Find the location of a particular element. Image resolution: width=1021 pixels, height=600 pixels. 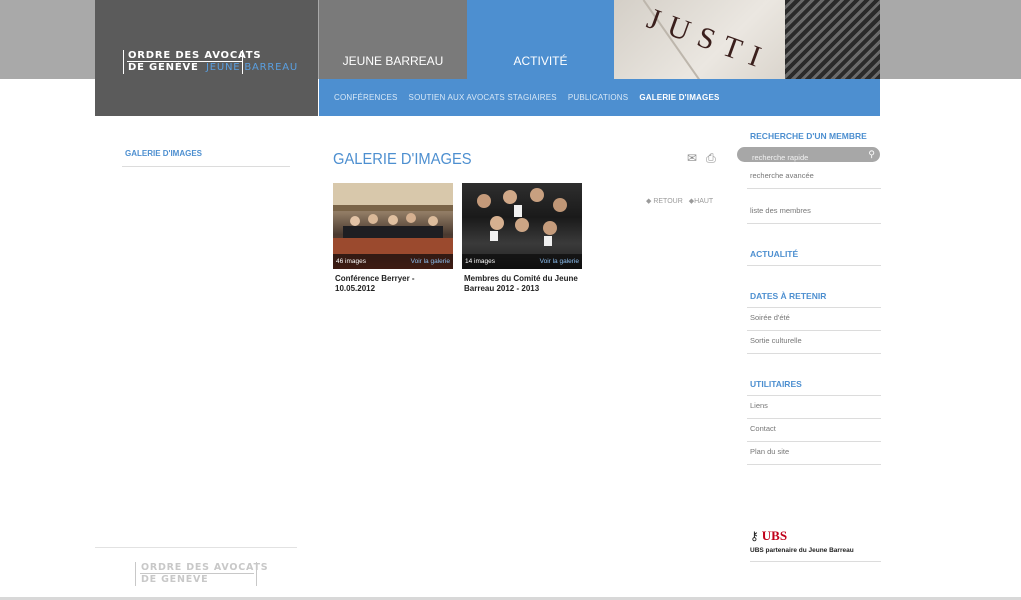

gallery-thumbnail: 14 images Voir la galerie is located at coordinates (522, 226).